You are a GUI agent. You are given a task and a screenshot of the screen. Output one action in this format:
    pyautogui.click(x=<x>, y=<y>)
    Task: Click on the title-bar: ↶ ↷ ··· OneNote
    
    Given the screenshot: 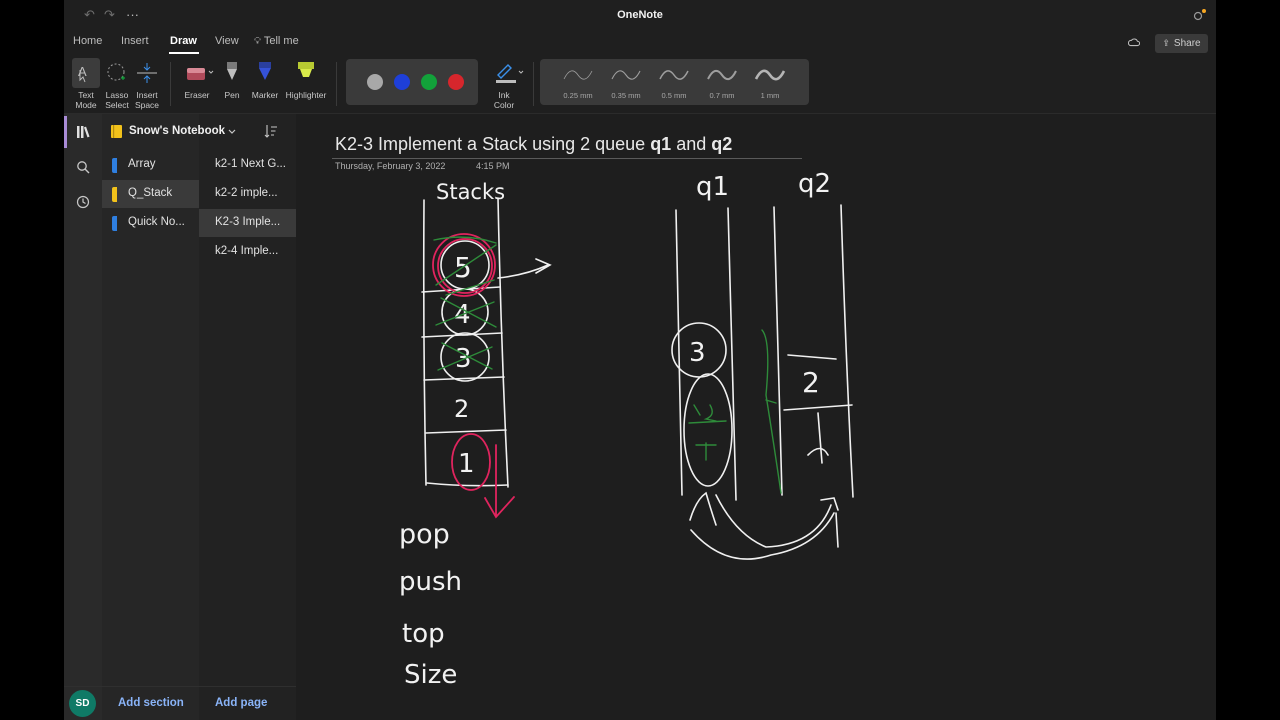 What is the action you would take?
    pyautogui.click(x=640, y=16)
    